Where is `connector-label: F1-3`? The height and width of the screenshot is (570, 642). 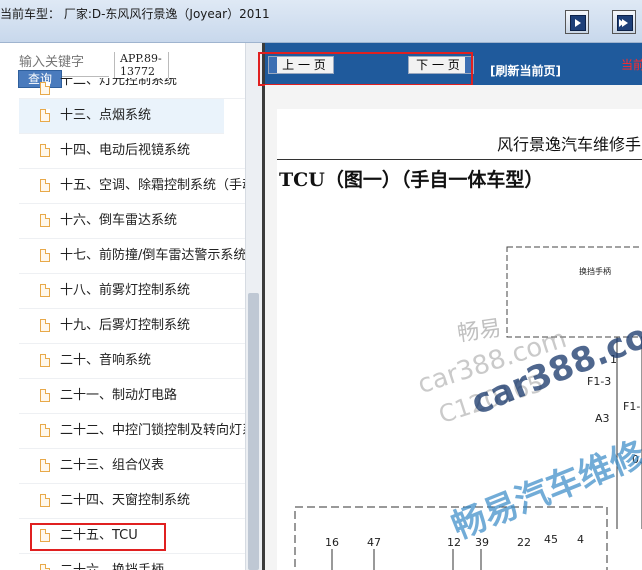 connector-label: F1-3 is located at coordinates (599, 381).